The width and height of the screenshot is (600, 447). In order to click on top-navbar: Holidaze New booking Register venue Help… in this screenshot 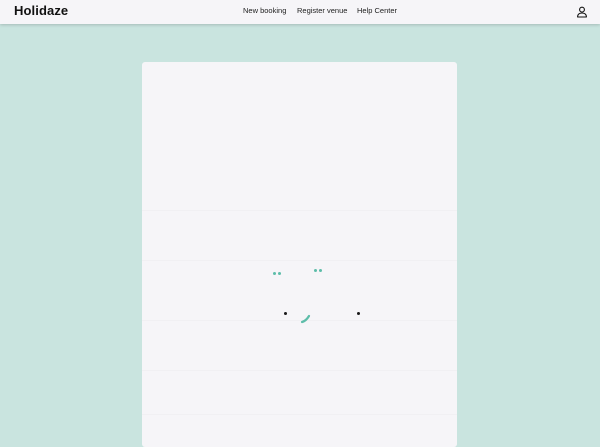, I will do `click(300, 12)`.